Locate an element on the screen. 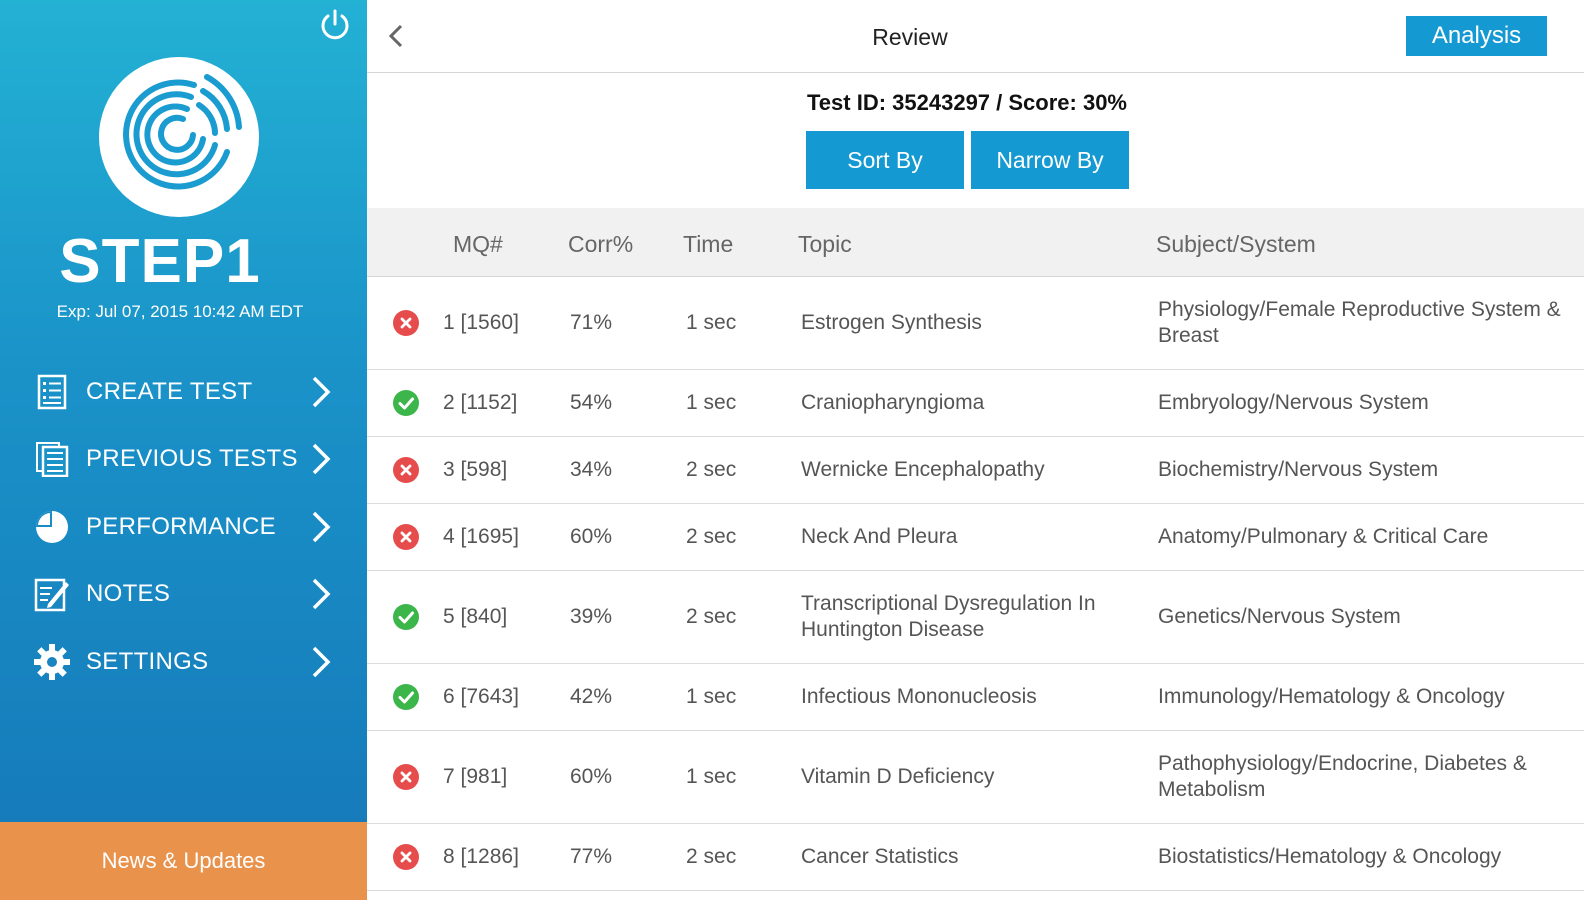 The height and width of the screenshot is (900, 1584). expiry-text: Exp: Jul 07, 2015 10:42 AM EDT is located at coordinates (180, 311).